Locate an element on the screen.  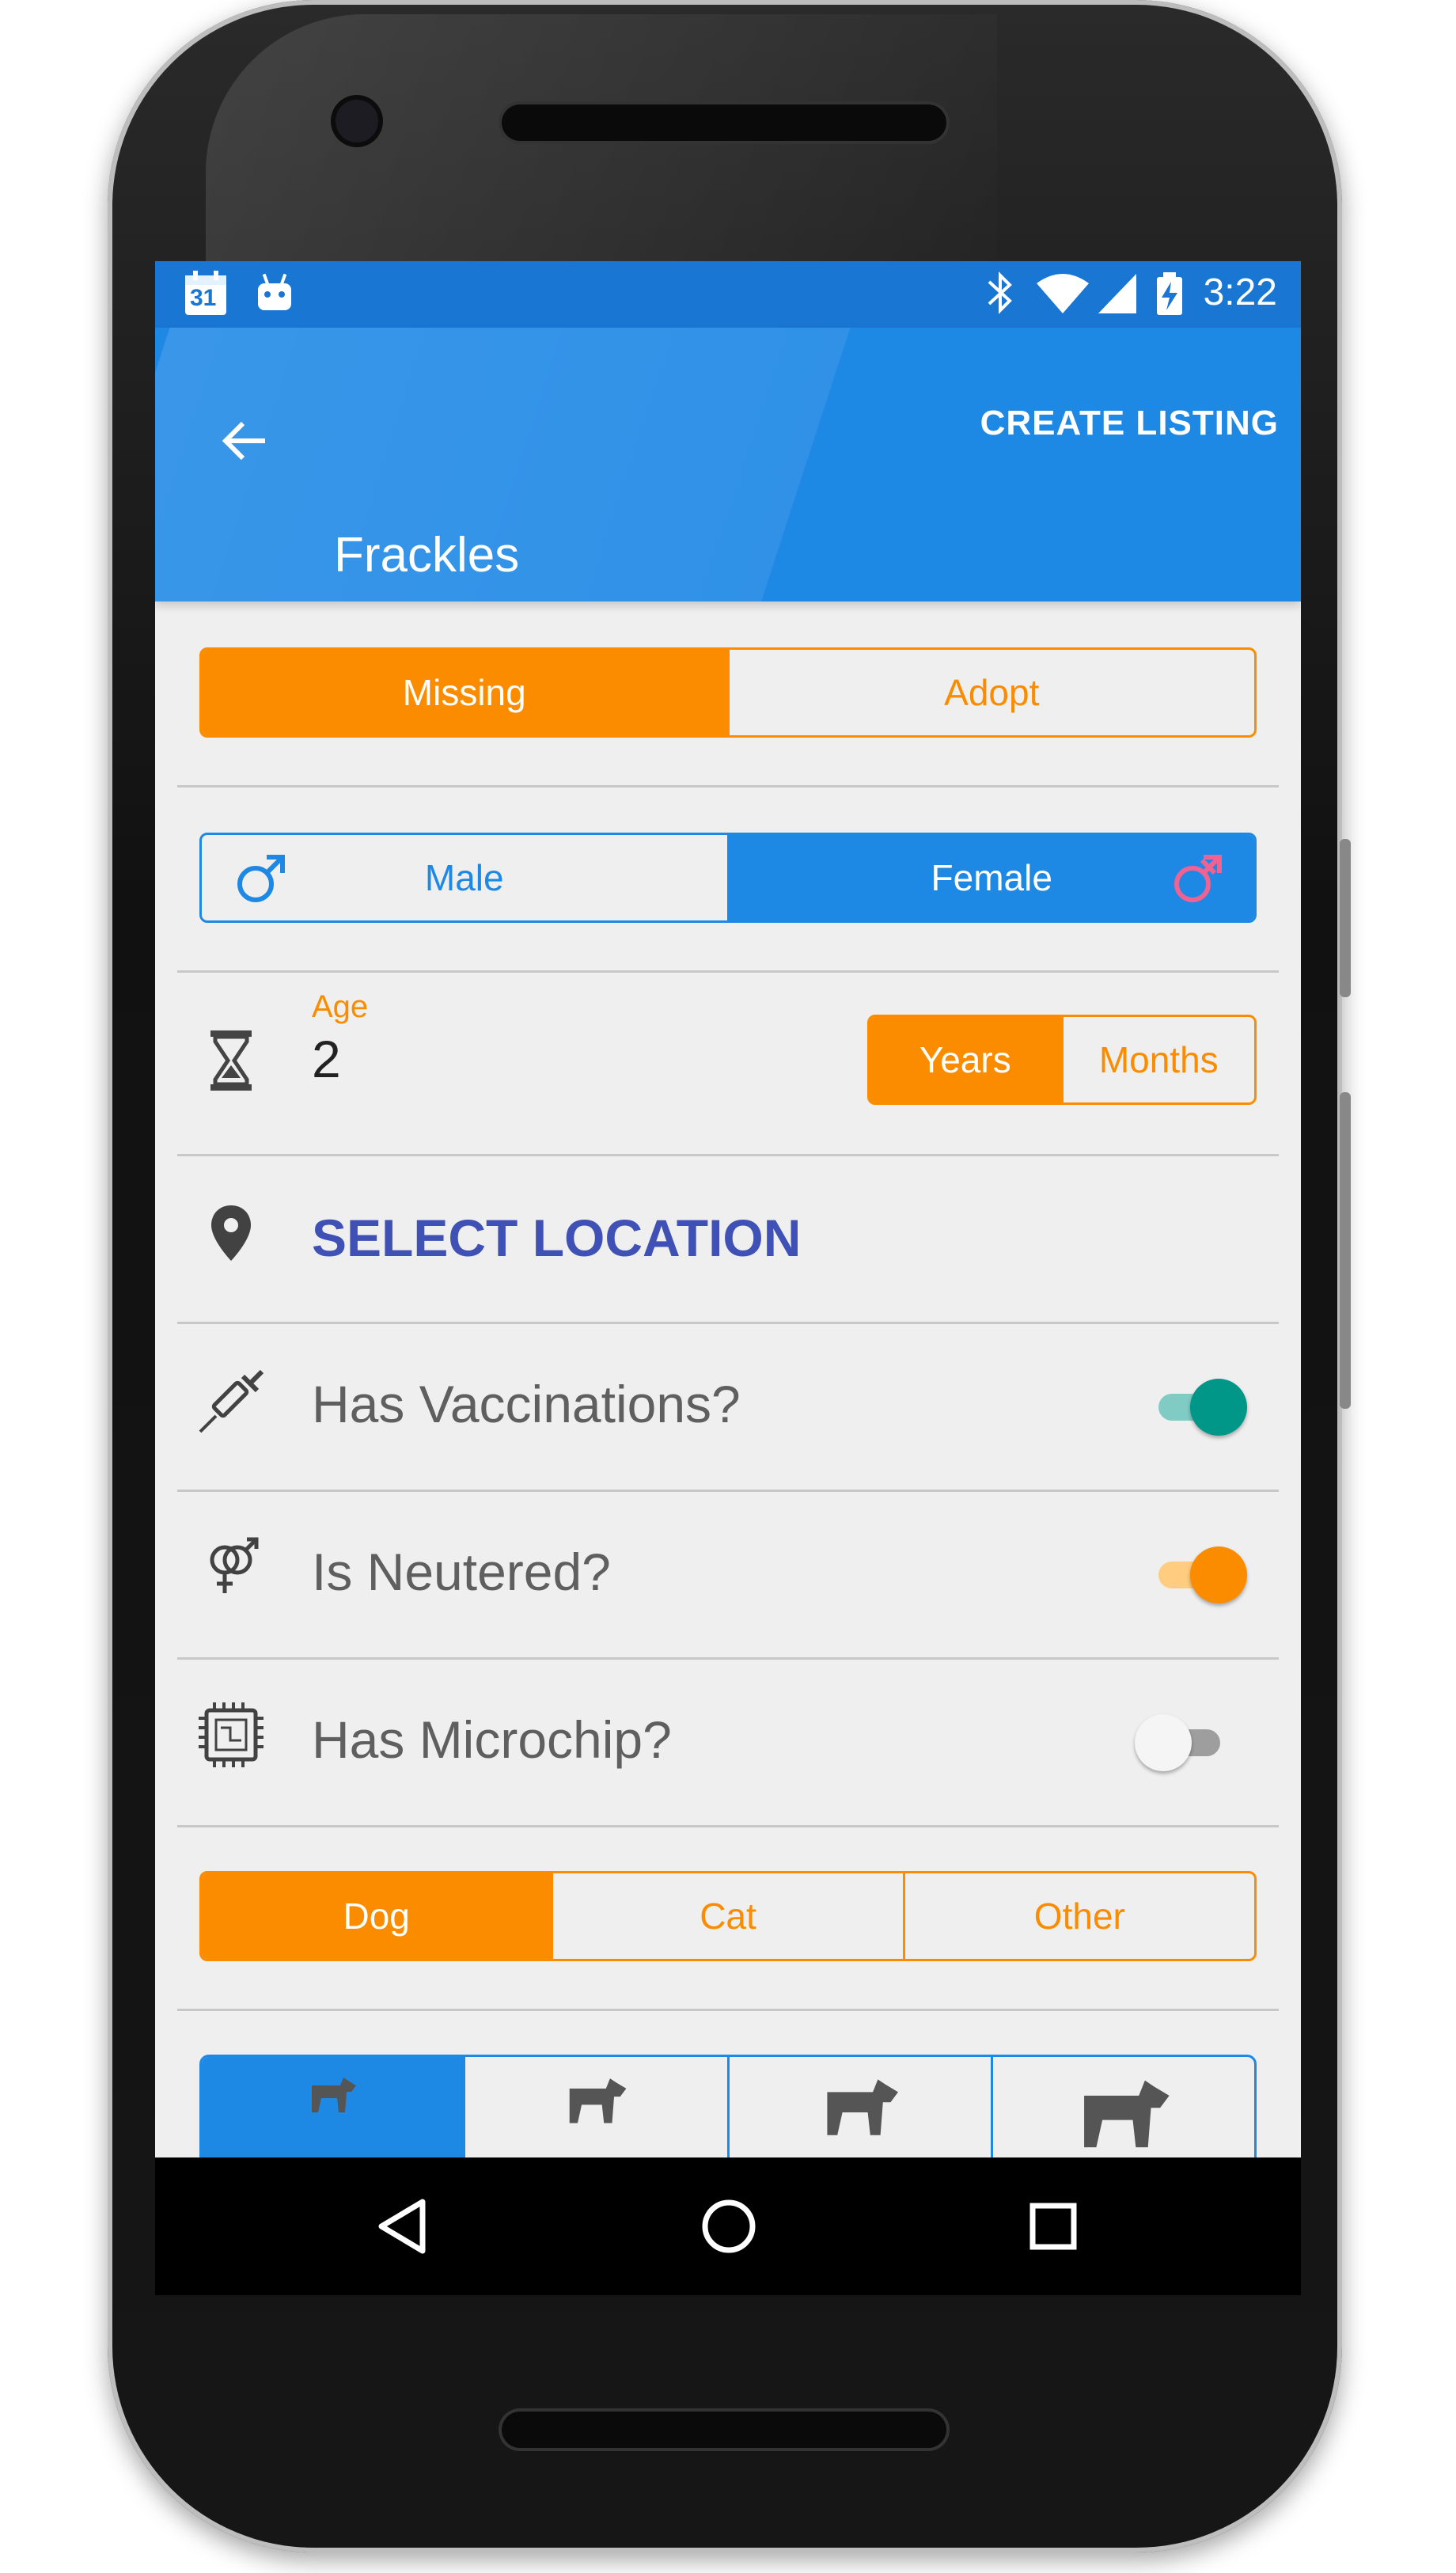
page-title: Frackles is located at coordinates (427, 555).